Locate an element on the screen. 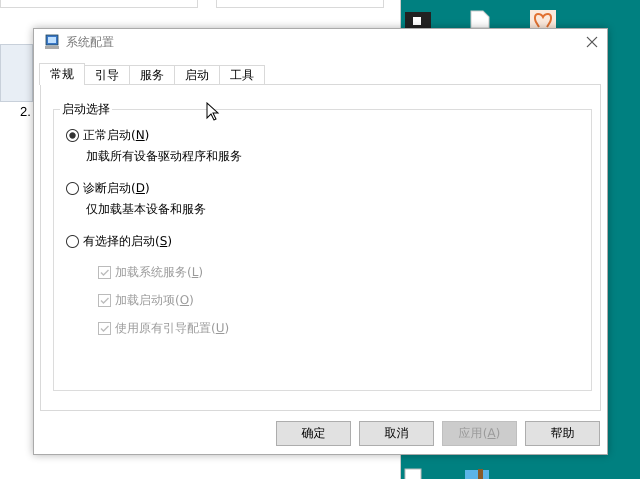 The width and height of the screenshot is (640, 479). tab: 常规 is located at coordinates (62, 74).